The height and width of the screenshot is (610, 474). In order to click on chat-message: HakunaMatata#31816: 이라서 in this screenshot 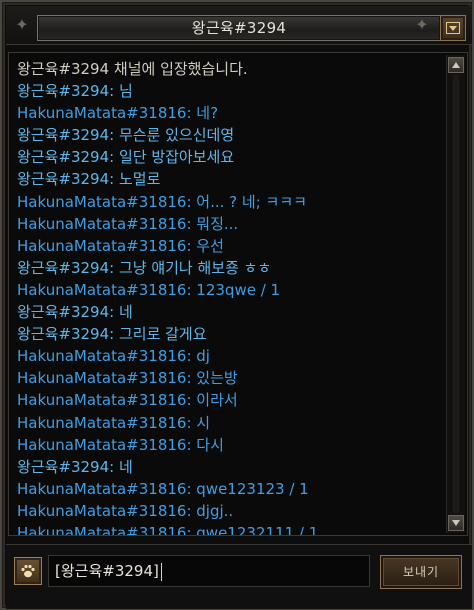, I will do `click(127, 400)`.